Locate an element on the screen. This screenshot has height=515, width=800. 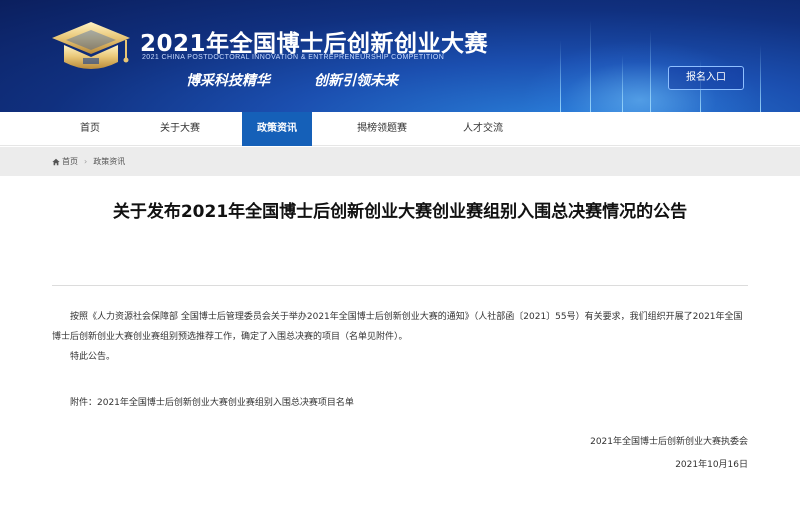
nav-item-talent: 人才交流 is located at coordinates (483, 129).